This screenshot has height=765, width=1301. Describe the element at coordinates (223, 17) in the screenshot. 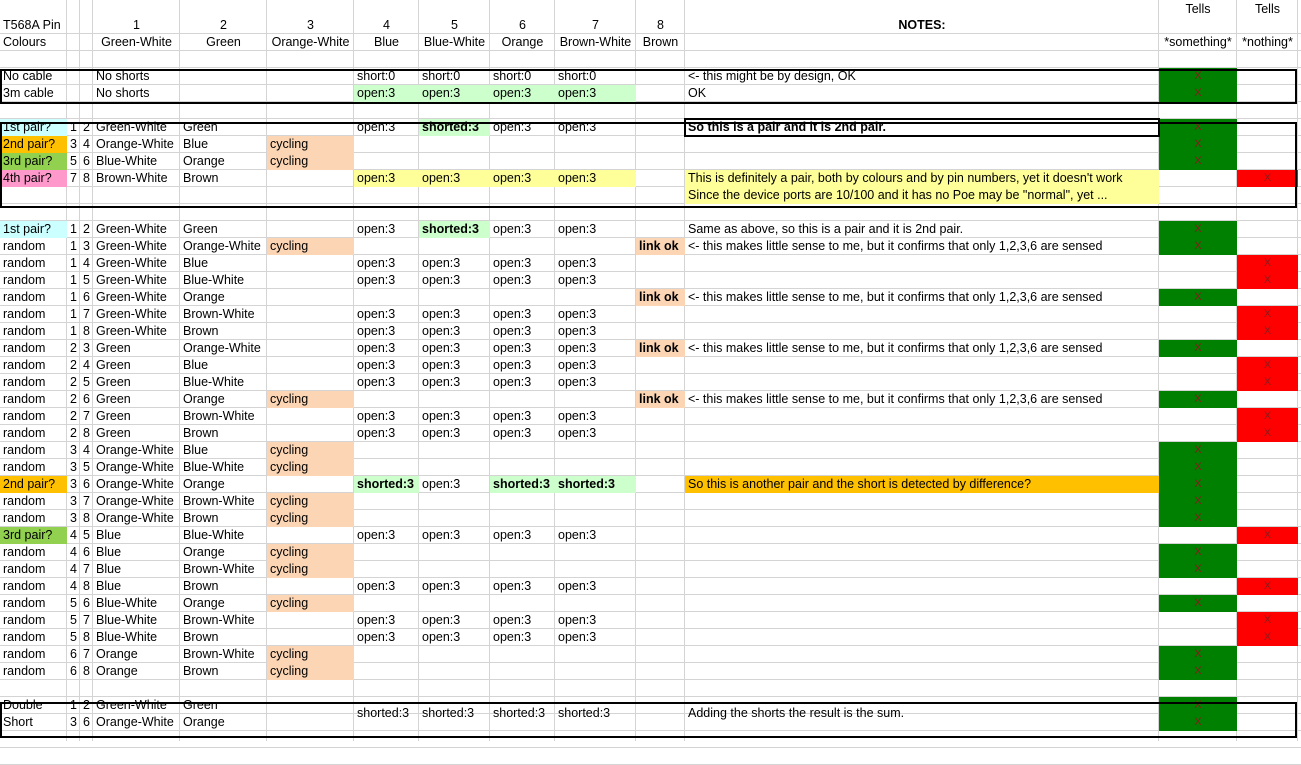

I see `header-cell-e: 2` at that location.